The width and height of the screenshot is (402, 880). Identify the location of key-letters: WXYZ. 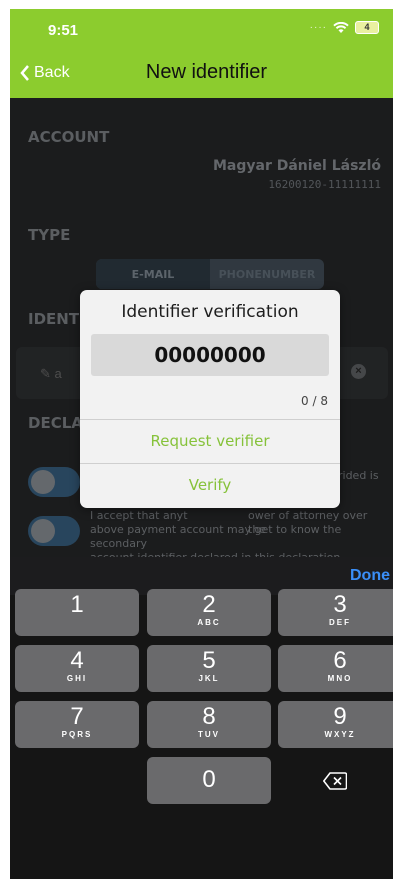
(340, 734).